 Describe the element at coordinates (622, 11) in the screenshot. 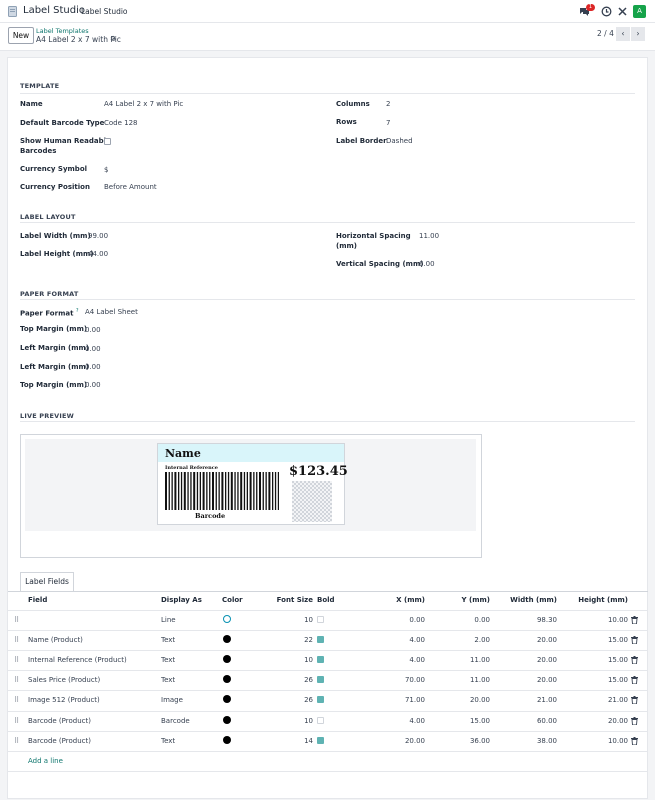

I see `tools-icon` at that location.